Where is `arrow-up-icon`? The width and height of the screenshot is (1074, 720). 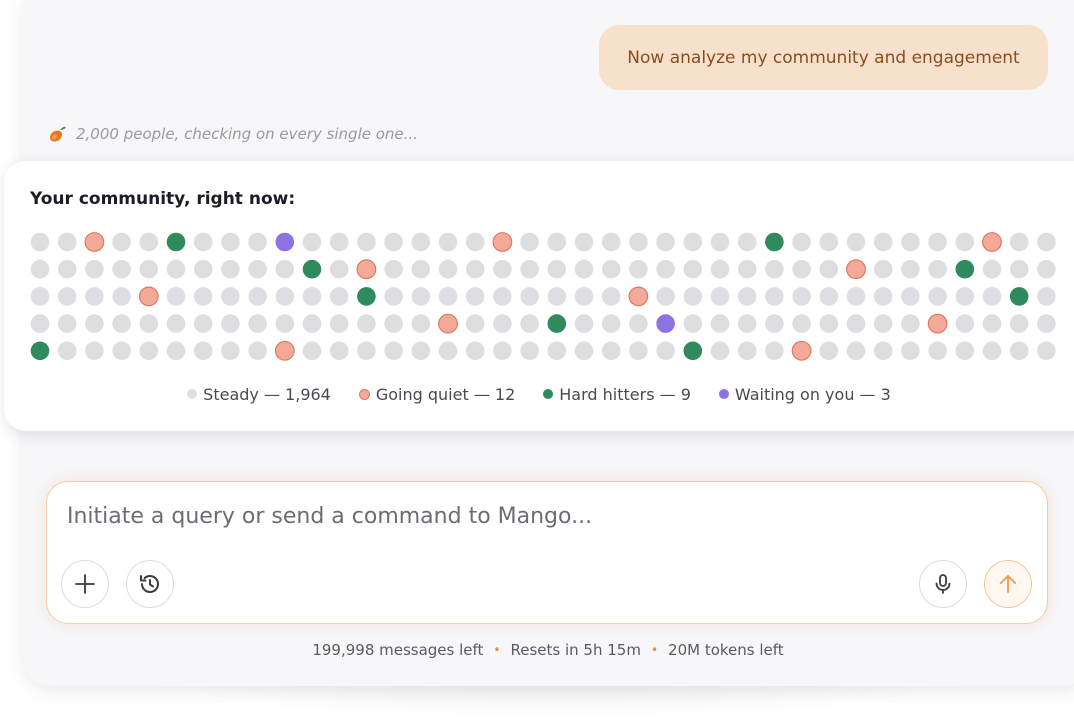
arrow-up-icon is located at coordinates (1008, 584).